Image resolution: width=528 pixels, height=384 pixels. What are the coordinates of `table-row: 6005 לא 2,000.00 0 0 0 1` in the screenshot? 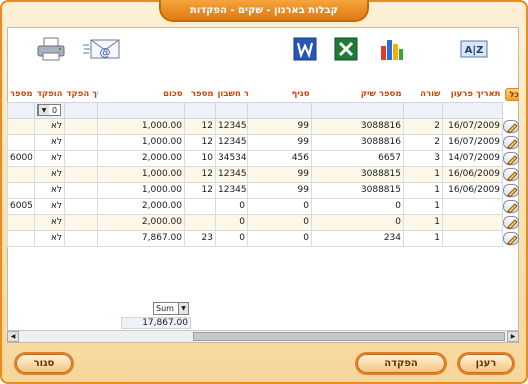 It's located at (263, 206).